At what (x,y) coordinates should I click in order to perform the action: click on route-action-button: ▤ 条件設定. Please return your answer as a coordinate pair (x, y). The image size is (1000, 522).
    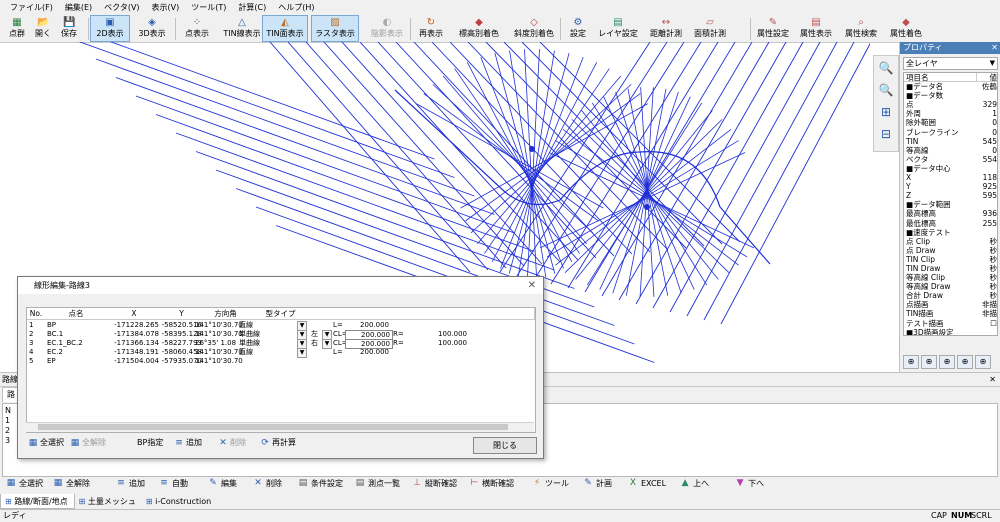
    Looking at the image, I should click on (320, 483).